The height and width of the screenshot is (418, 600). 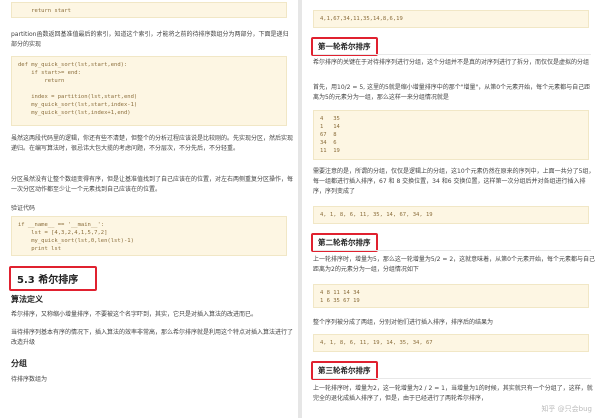 I want to click on code-block-result-2: 4, 1, 8, 6, 11, 19, 14, 35, 34, 67, so click(x=451, y=343).